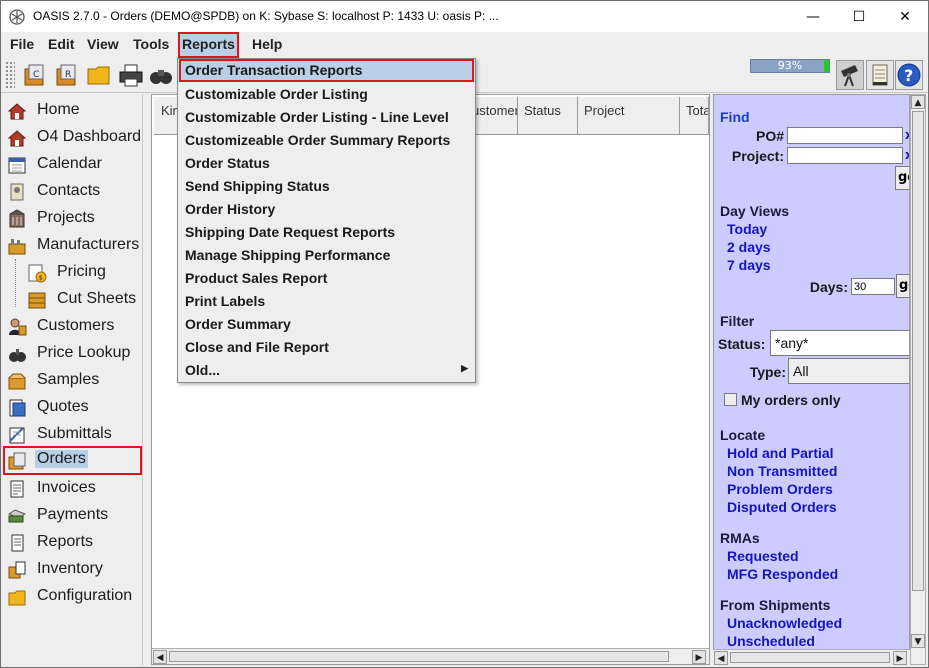 This screenshot has width=929, height=668. What do you see at coordinates (73, 191) in the screenshot?
I see `nav-contacts: Contacts` at bounding box center [73, 191].